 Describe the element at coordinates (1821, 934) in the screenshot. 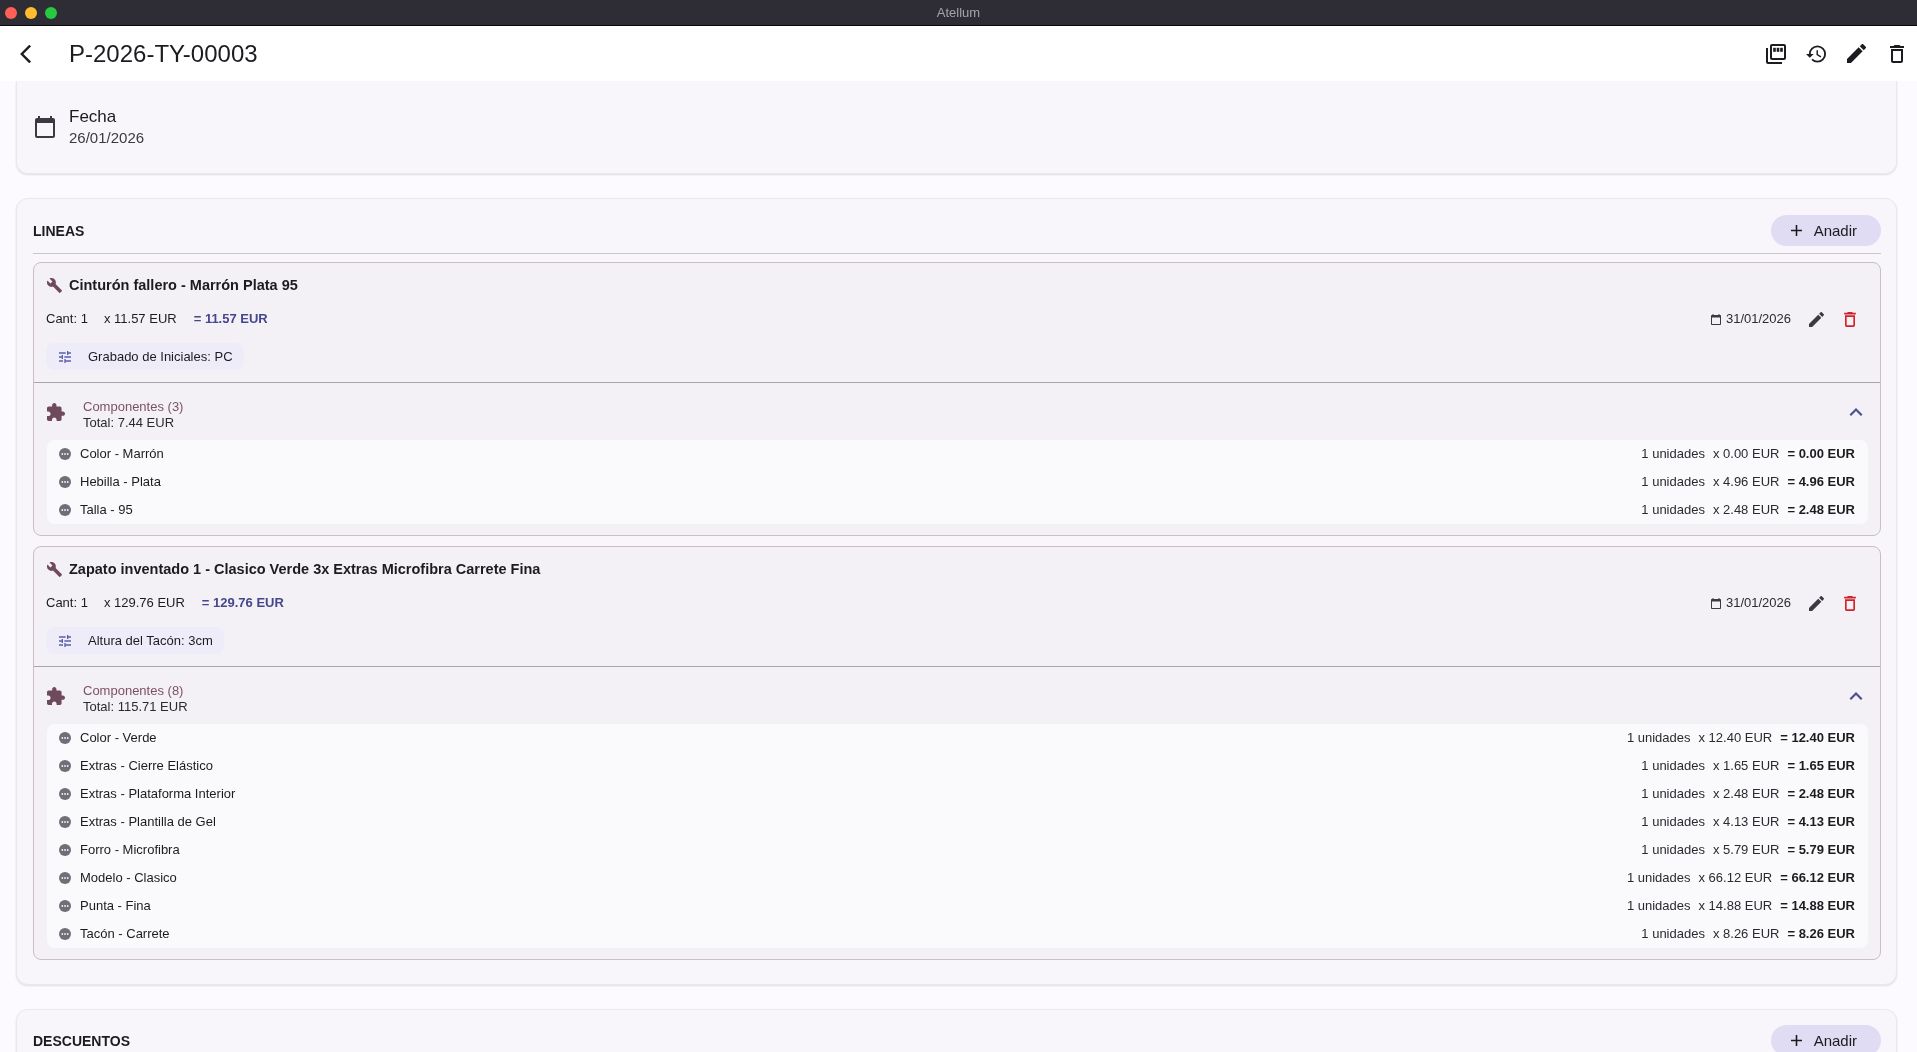

I see `component-total: = 8.26 EUR` at that location.